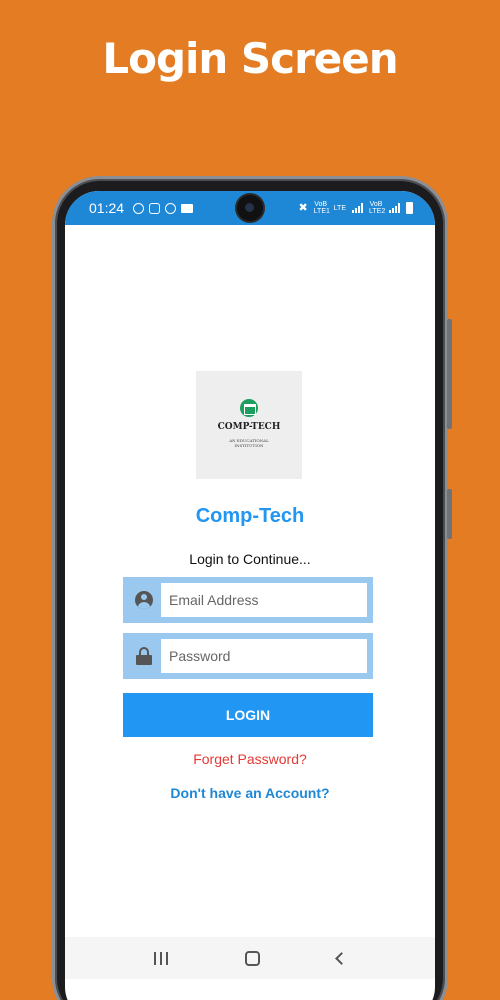  I want to click on email-input, so click(264, 600).